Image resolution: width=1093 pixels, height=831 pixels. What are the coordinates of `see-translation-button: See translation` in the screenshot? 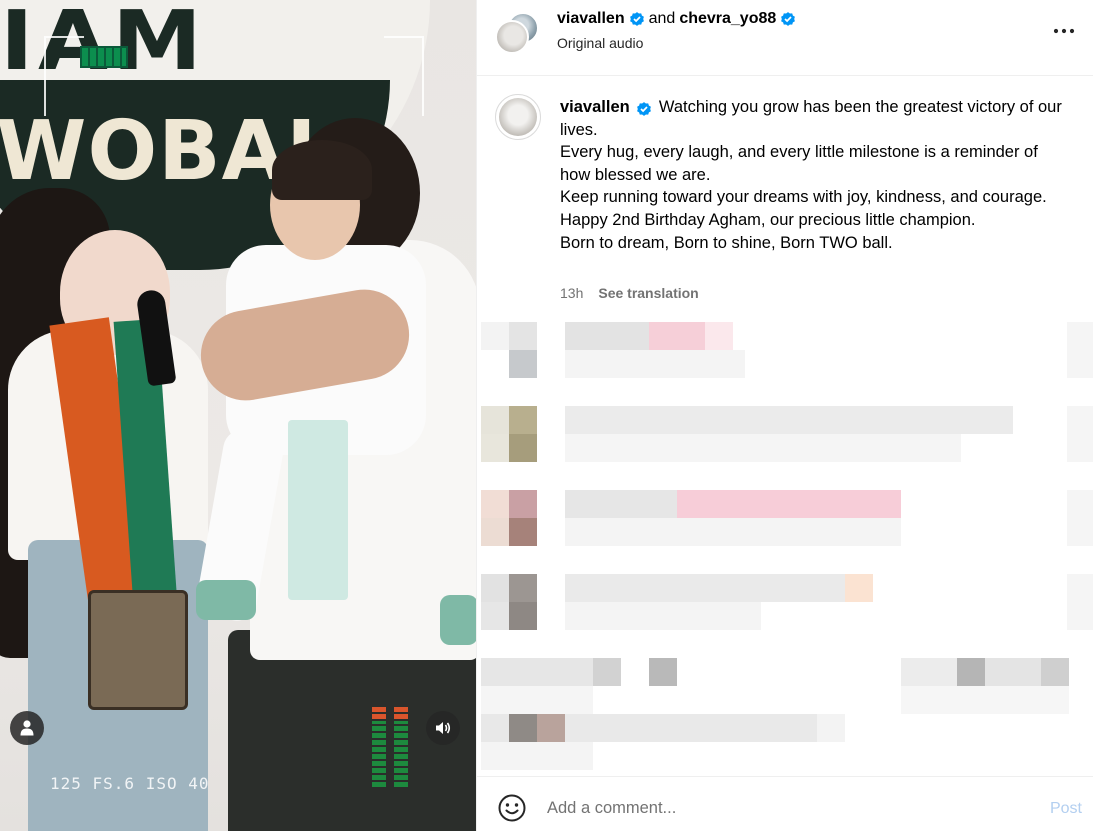 It's located at (648, 293).